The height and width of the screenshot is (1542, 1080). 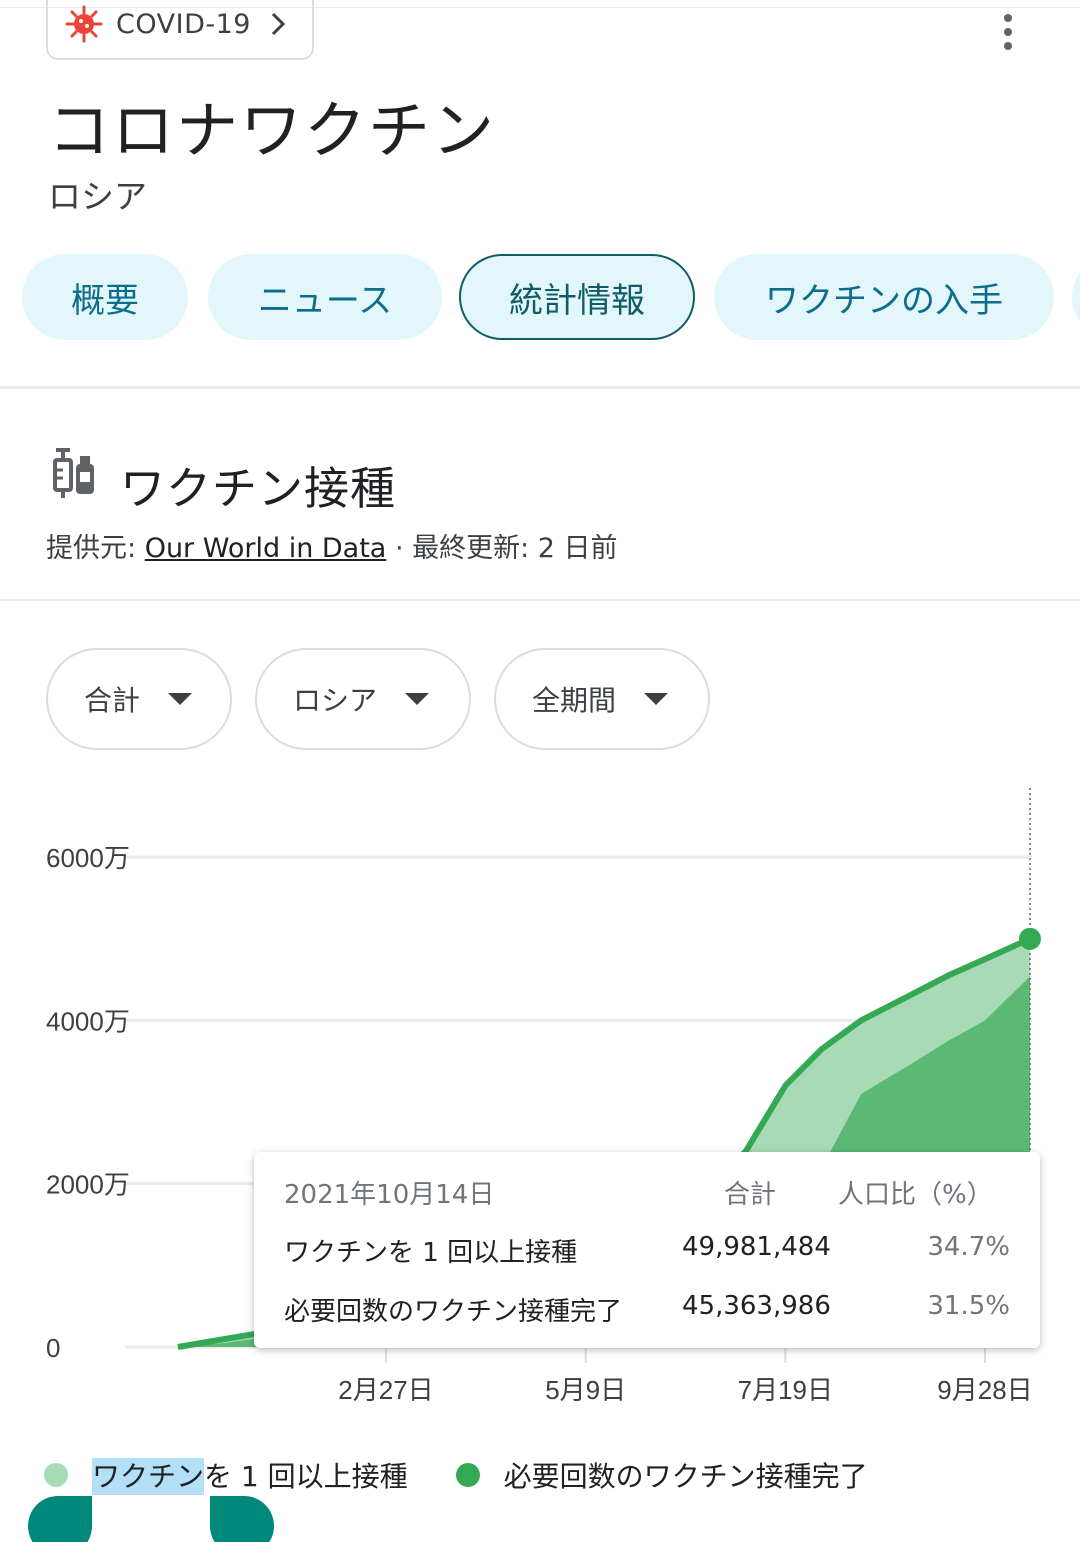 I want to click on more-options-button, so click(x=1008, y=32).